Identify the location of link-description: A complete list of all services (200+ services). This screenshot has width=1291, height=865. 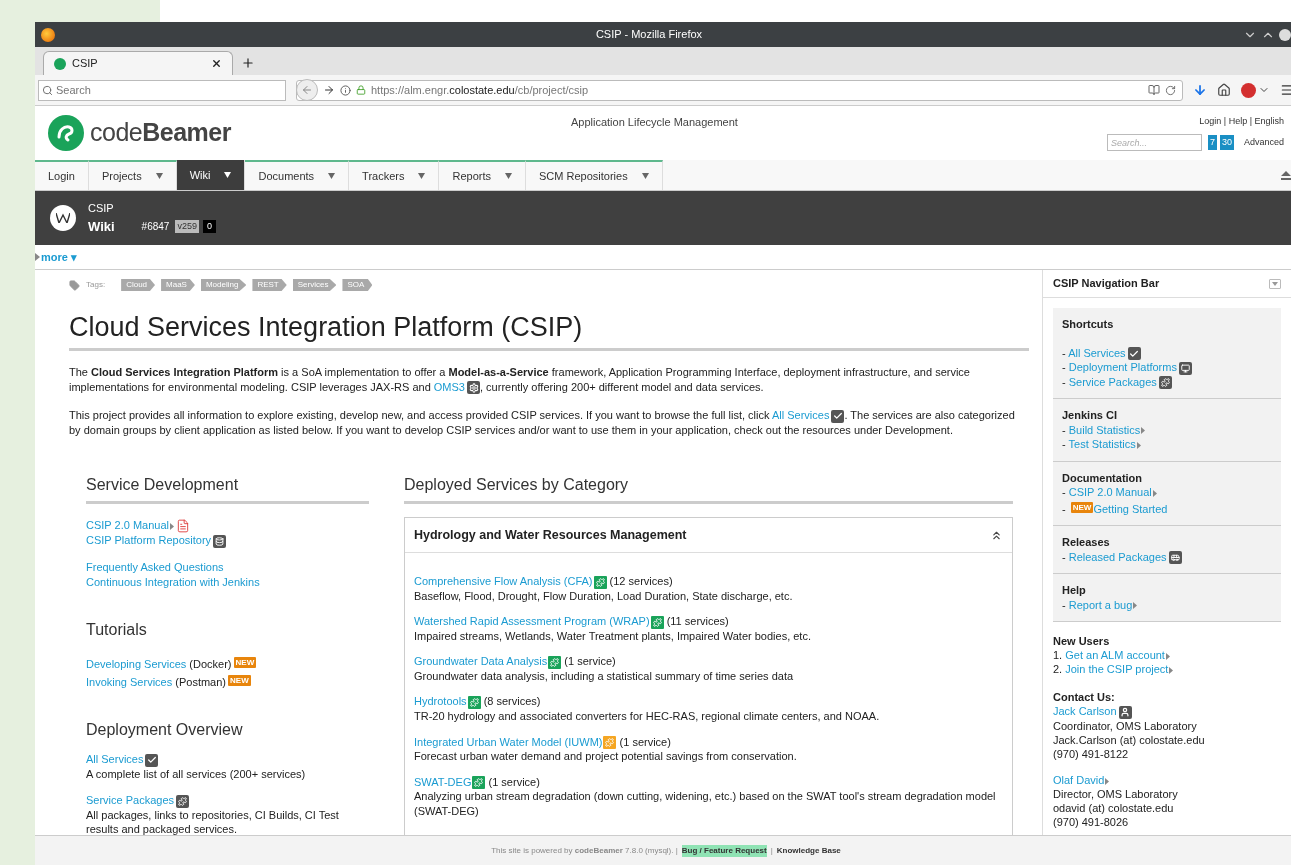
(196, 774).